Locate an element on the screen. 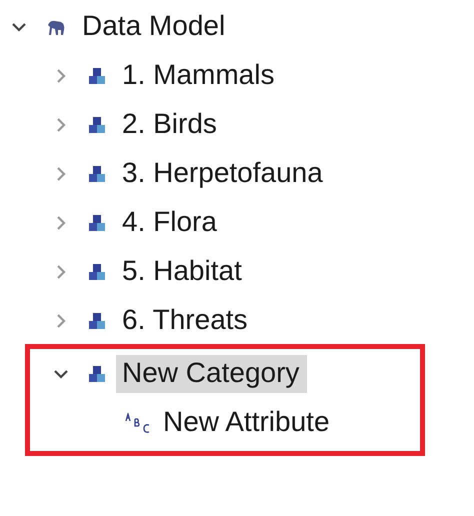 The image size is (474, 516). tree-item: New Attribute is located at coordinates (247, 423).